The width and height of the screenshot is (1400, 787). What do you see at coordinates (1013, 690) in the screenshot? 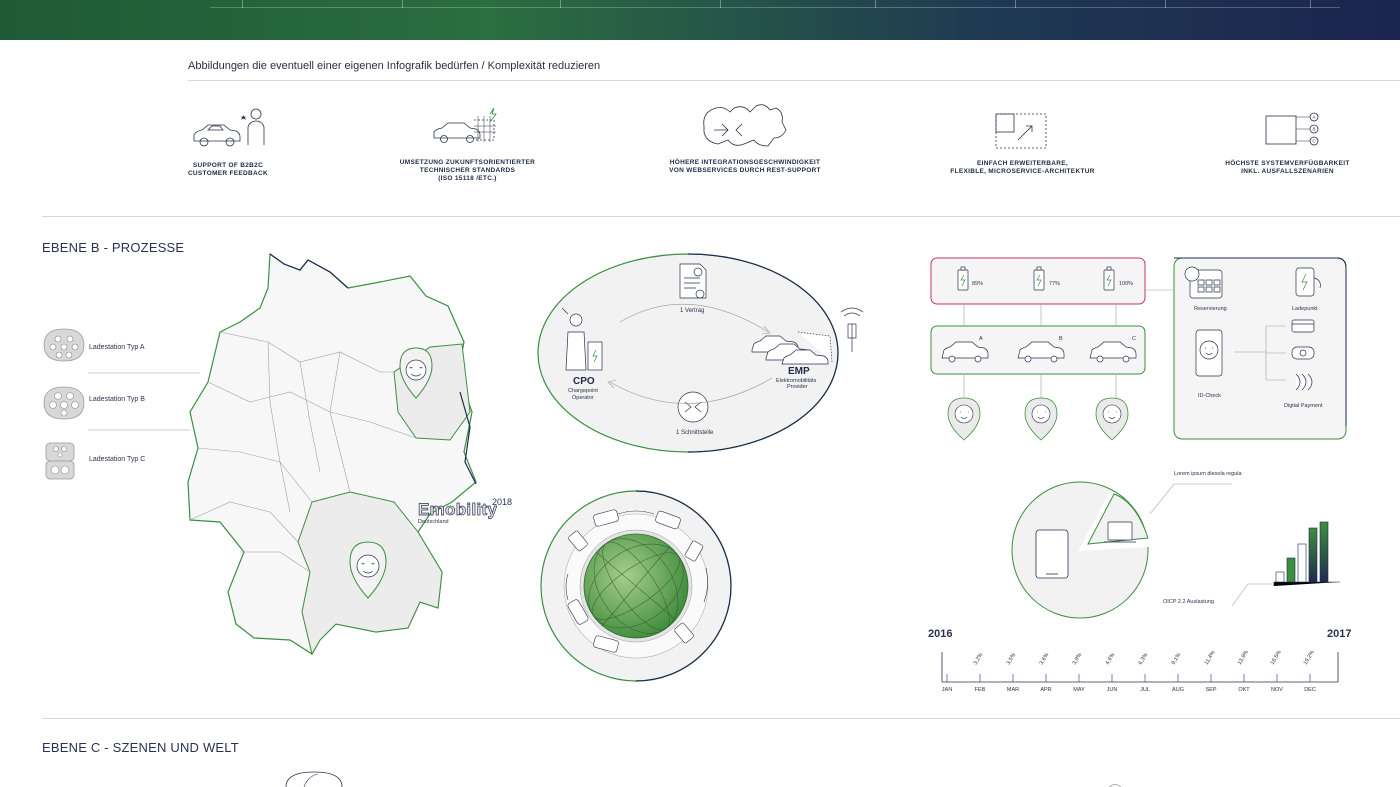
I see `timeline-month: MAR` at bounding box center [1013, 690].